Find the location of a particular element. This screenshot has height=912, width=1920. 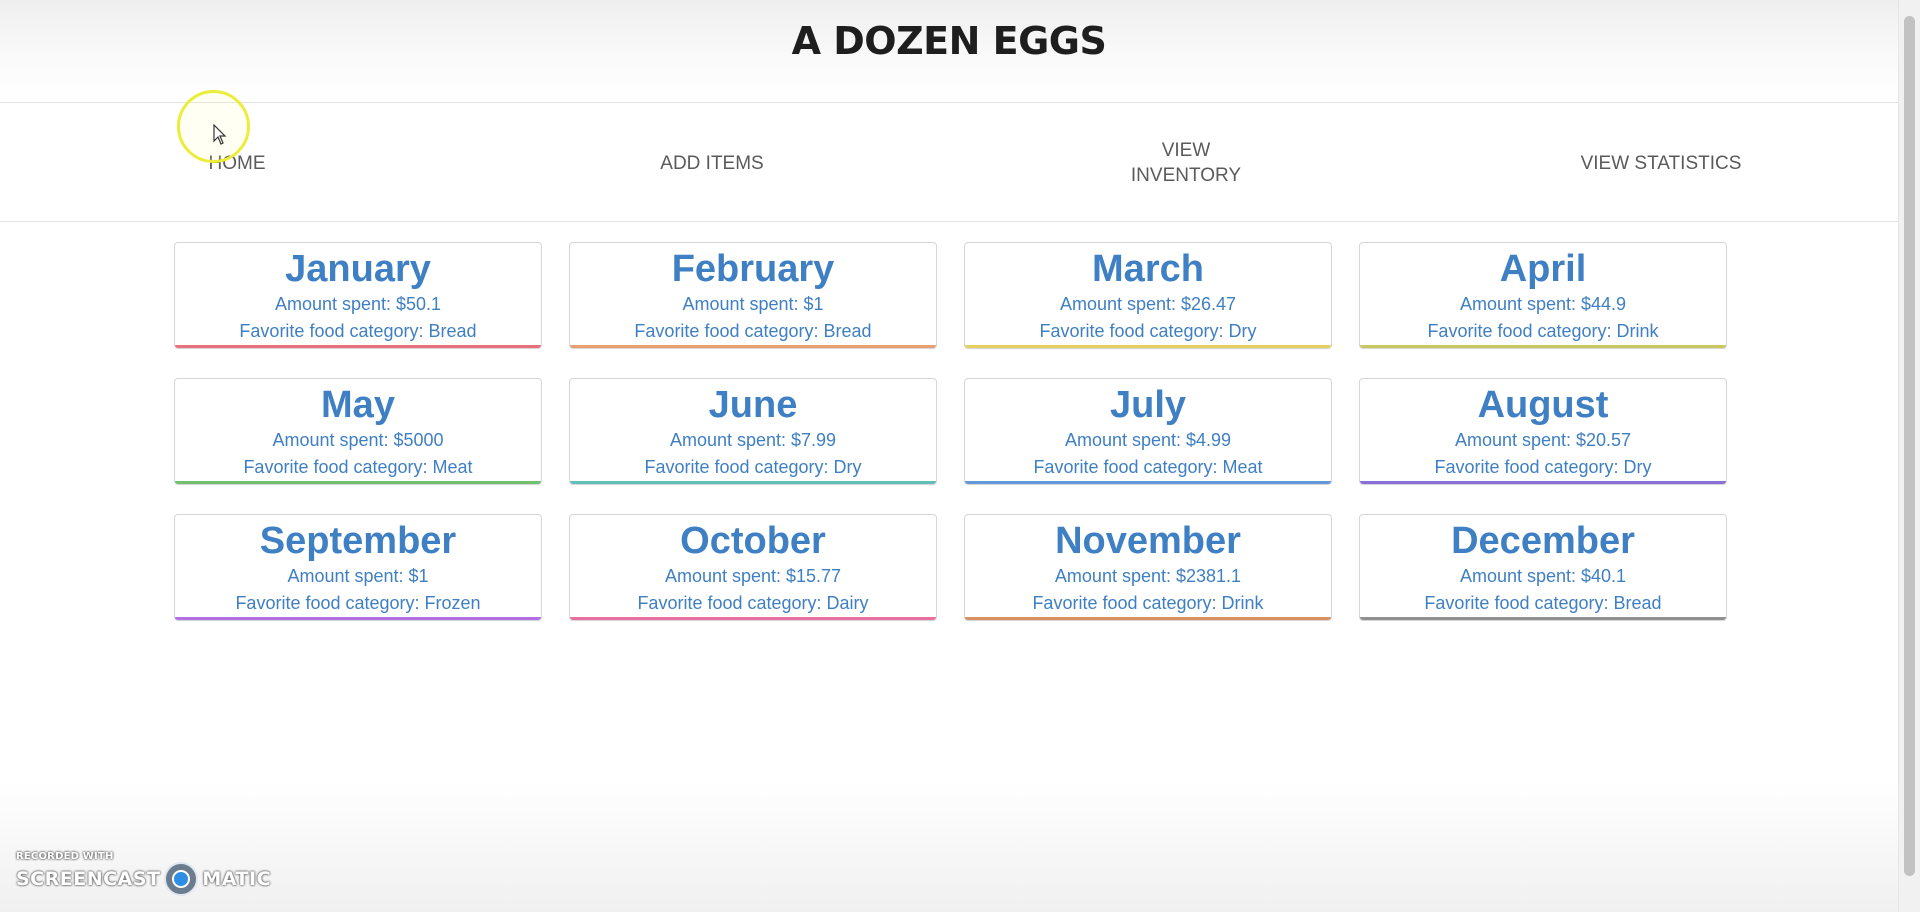

amount-spent: Amount spent: $7.99 is located at coordinates (753, 440).